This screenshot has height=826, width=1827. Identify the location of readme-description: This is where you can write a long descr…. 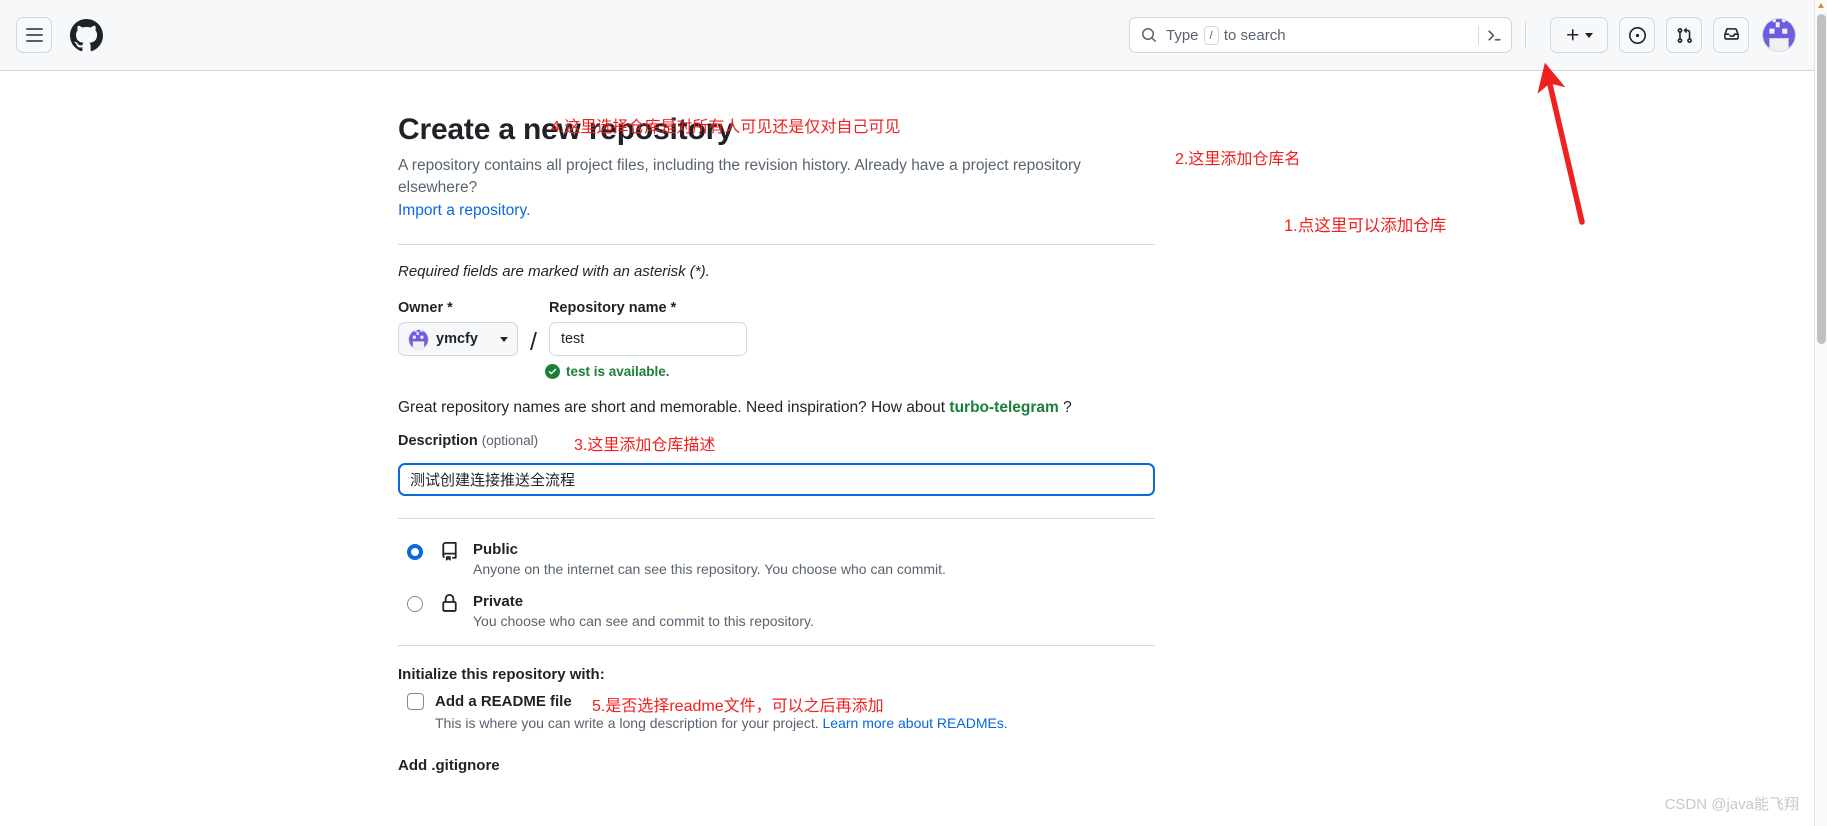
(795, 723).